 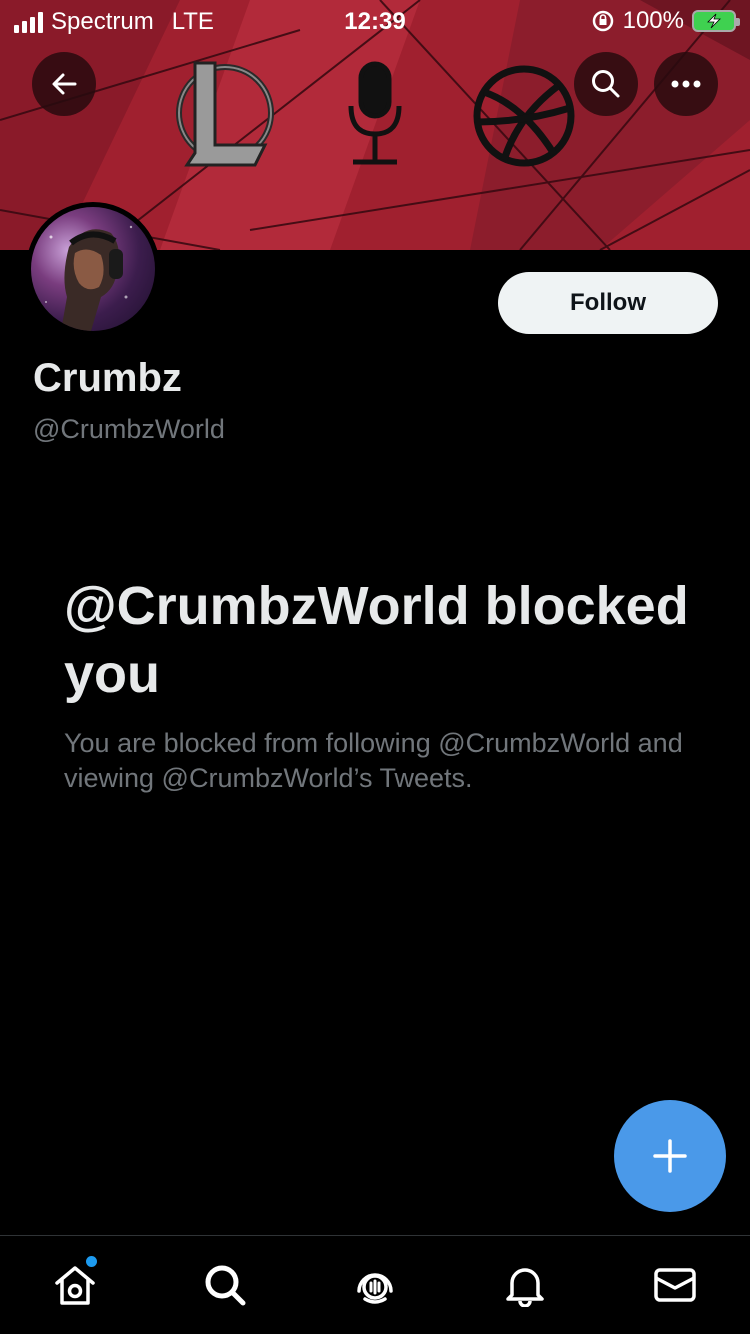 I want to click on more-horizontal-icon, so click(x=686, y=84).